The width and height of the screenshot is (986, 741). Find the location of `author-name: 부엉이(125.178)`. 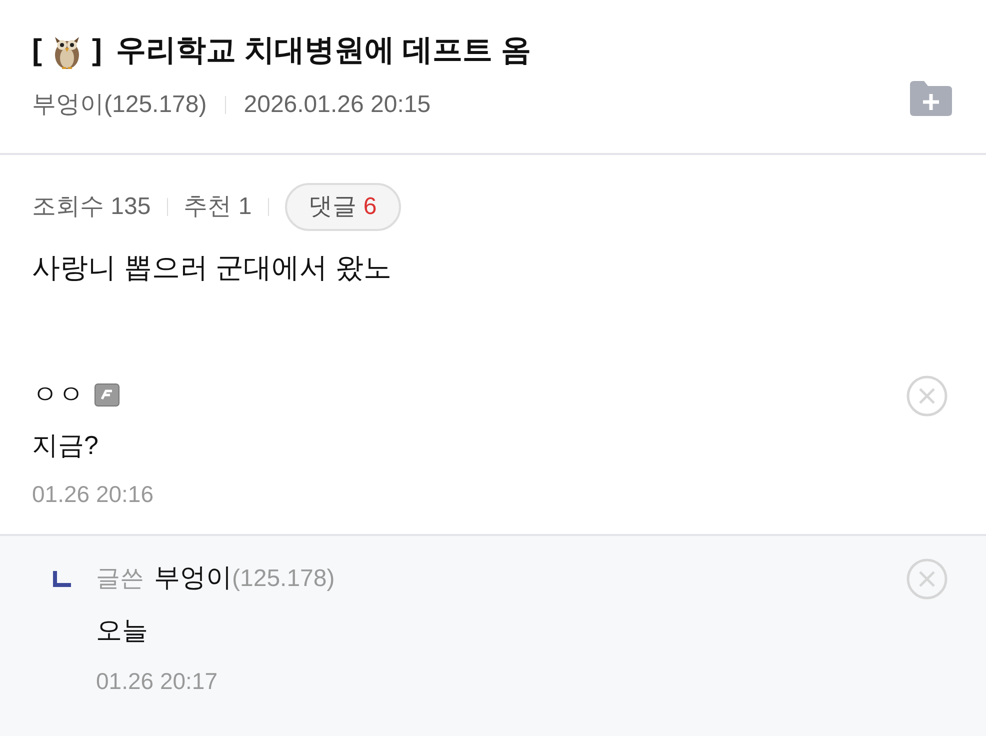

author-name: 부엉이(125.178) is located at coordinates (119, 105).